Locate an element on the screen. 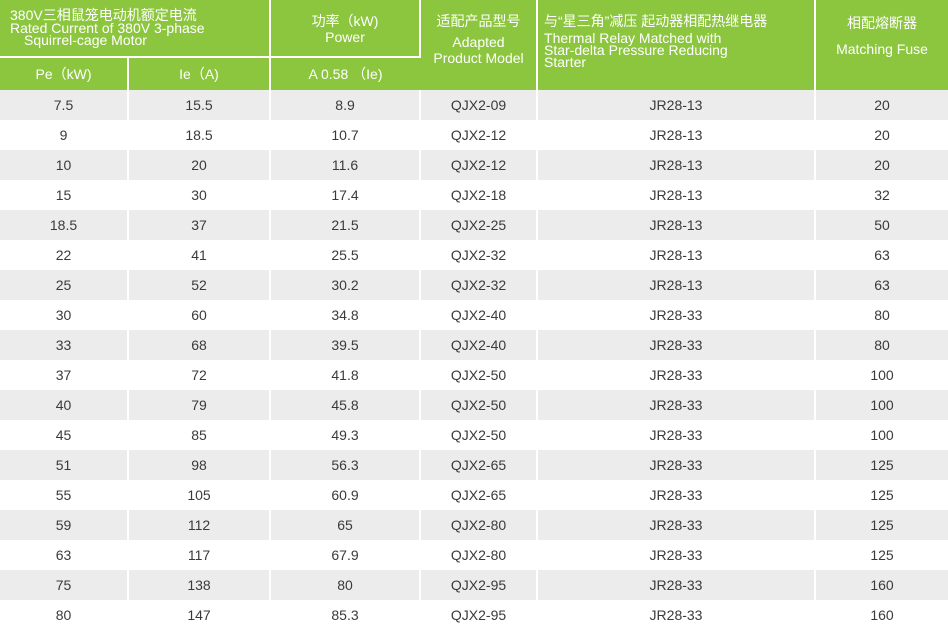 Image resolution: width=948 pixels, height=638 pixels. cell-pe: 40 is located at coordinates (64, 405).